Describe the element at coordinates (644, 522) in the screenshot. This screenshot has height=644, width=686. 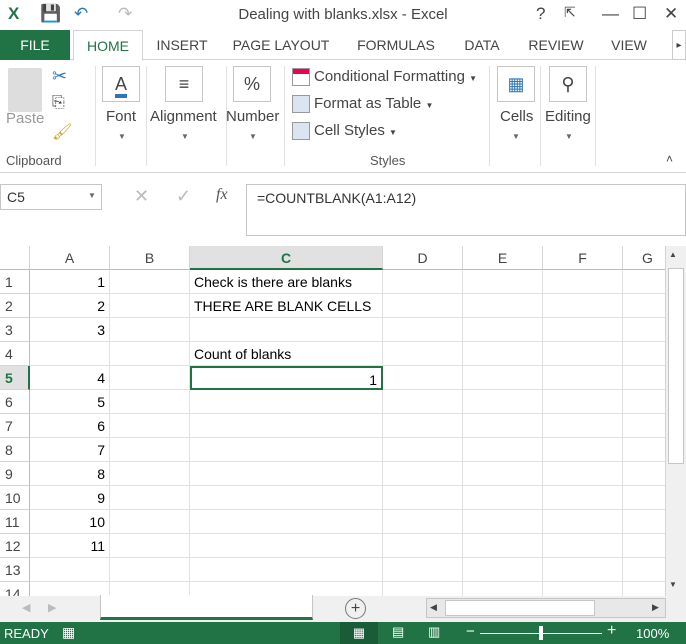
I see `cell-g11` at that location.